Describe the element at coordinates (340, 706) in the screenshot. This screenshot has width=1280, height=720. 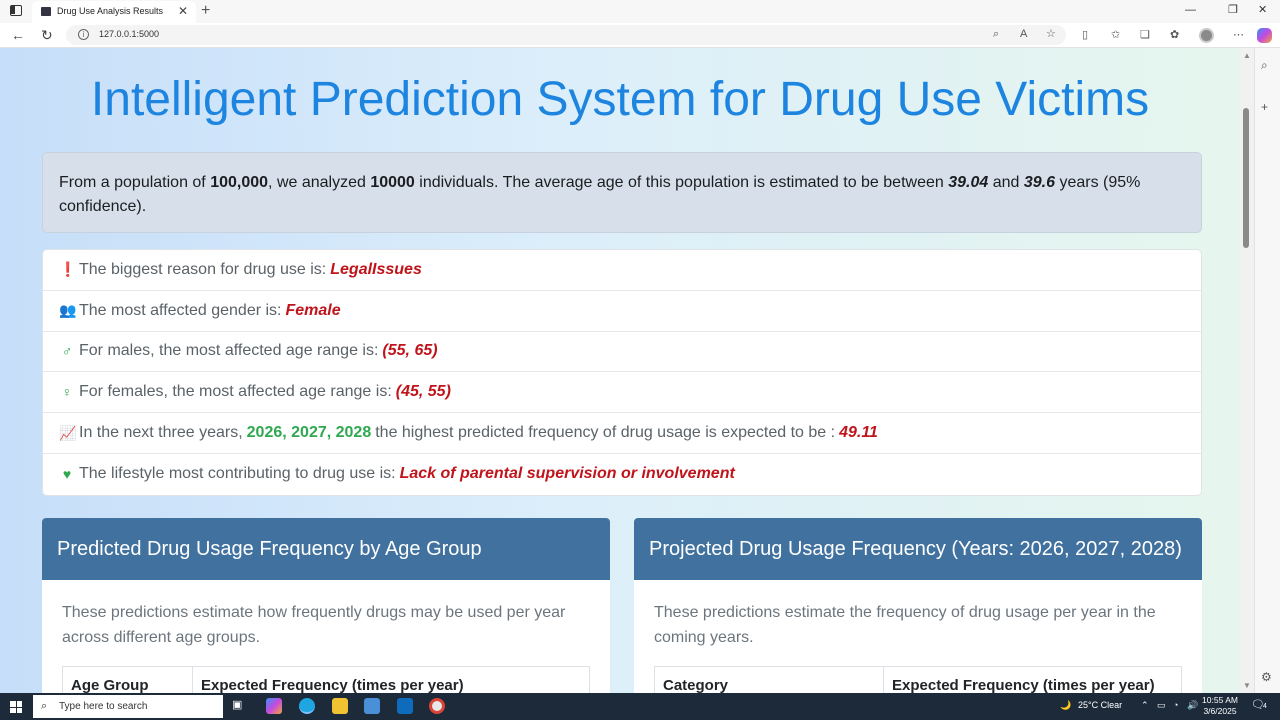
I see `file-explorer-icon` at that location.